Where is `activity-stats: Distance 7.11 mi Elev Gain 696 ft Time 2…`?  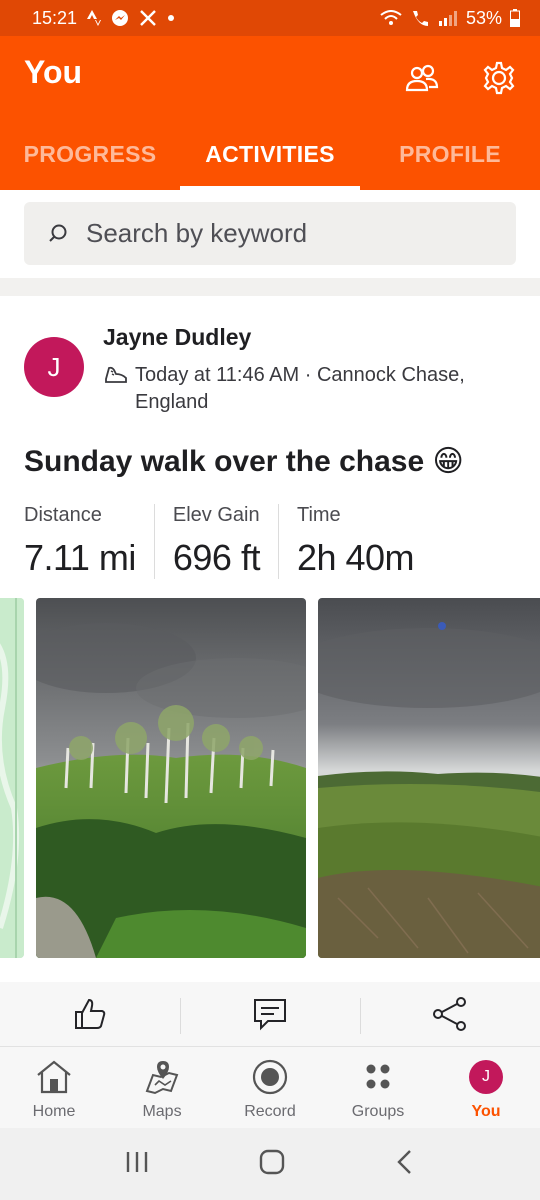
activity-stats: Distance 7.11 mi Elev Gain 696 ft Time 2… is located at coordinates (228, 541).